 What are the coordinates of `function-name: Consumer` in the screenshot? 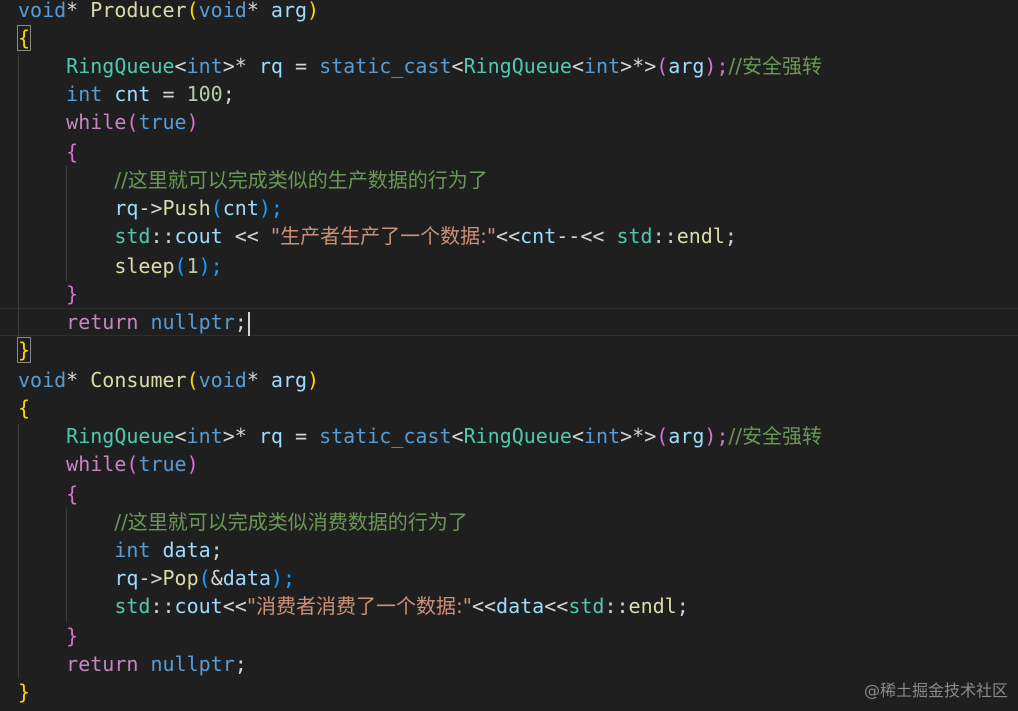 It's located at (138, 380).